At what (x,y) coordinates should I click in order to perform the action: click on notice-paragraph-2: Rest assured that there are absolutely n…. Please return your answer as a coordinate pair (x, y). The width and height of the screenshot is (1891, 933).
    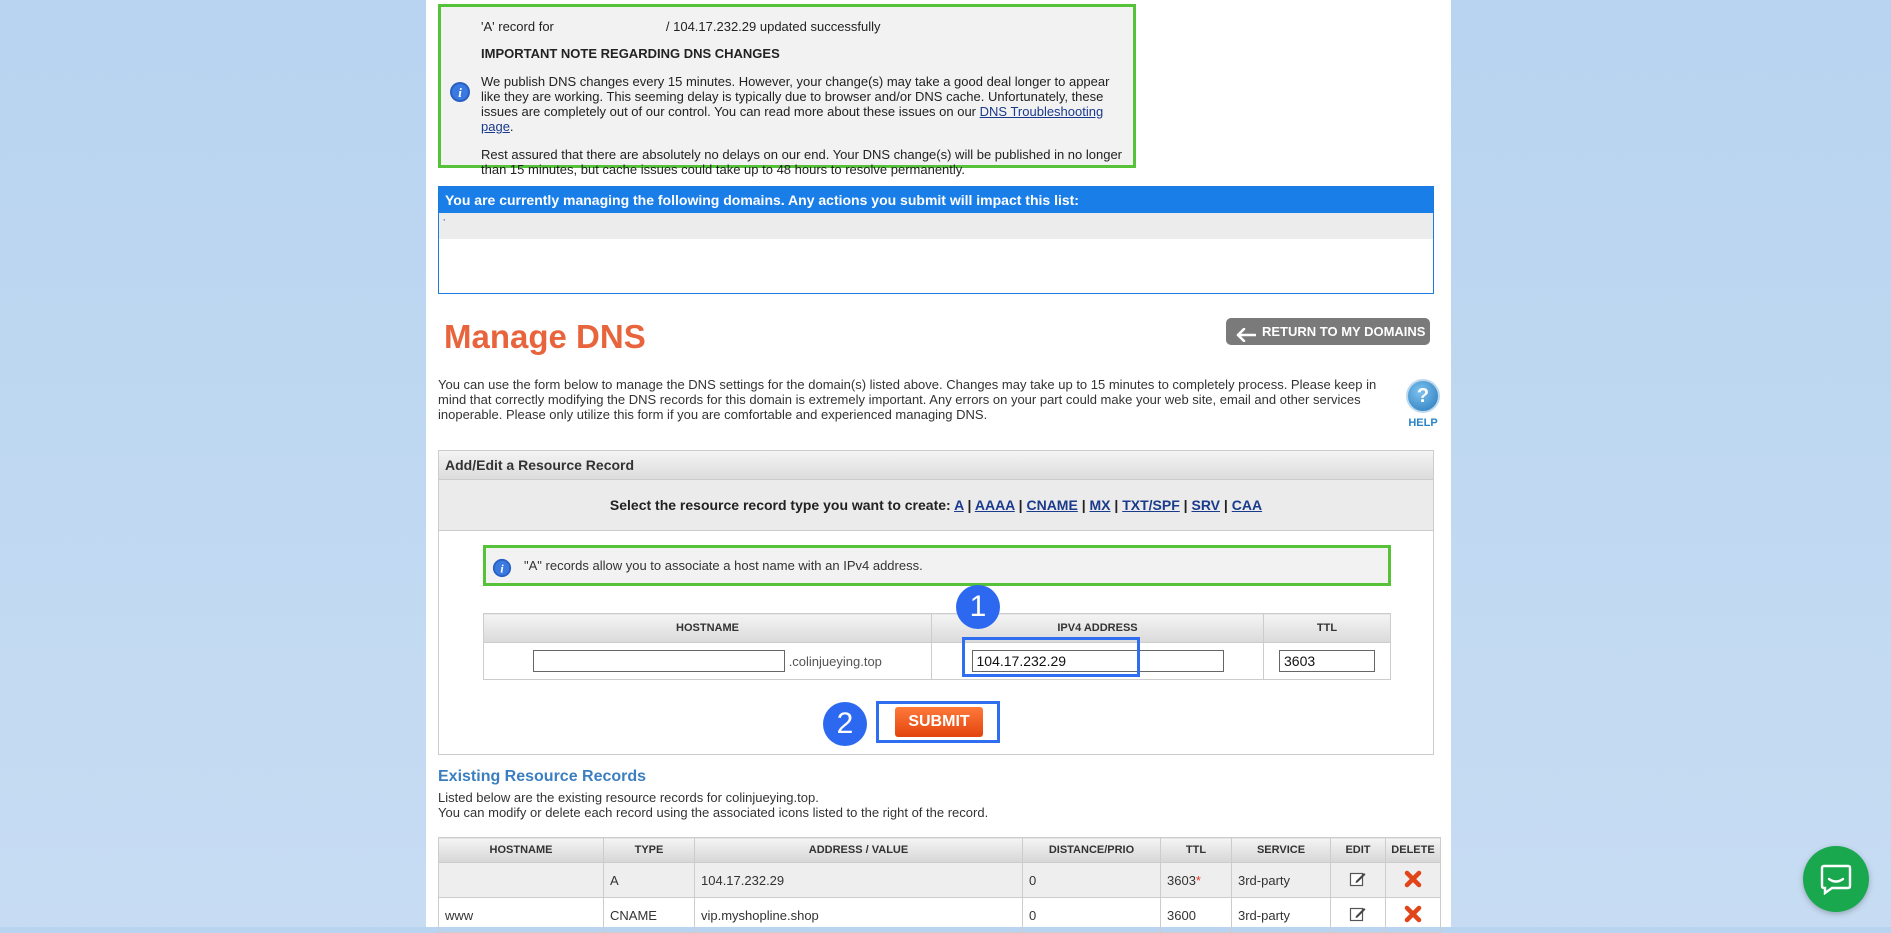
    Looking at the image, I should click on (802, 162).